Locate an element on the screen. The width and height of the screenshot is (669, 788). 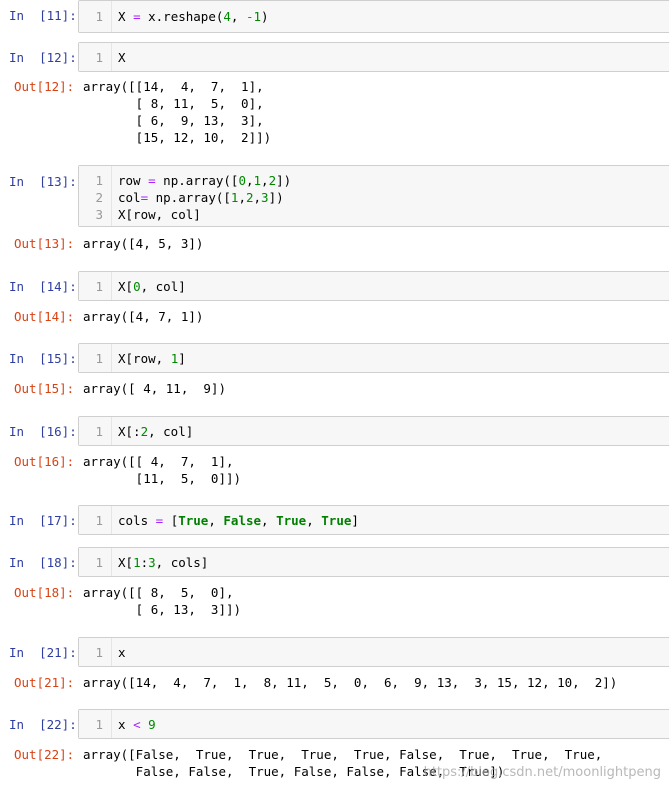
code-line: X[row, 1] is located at coordinates (152, 358).